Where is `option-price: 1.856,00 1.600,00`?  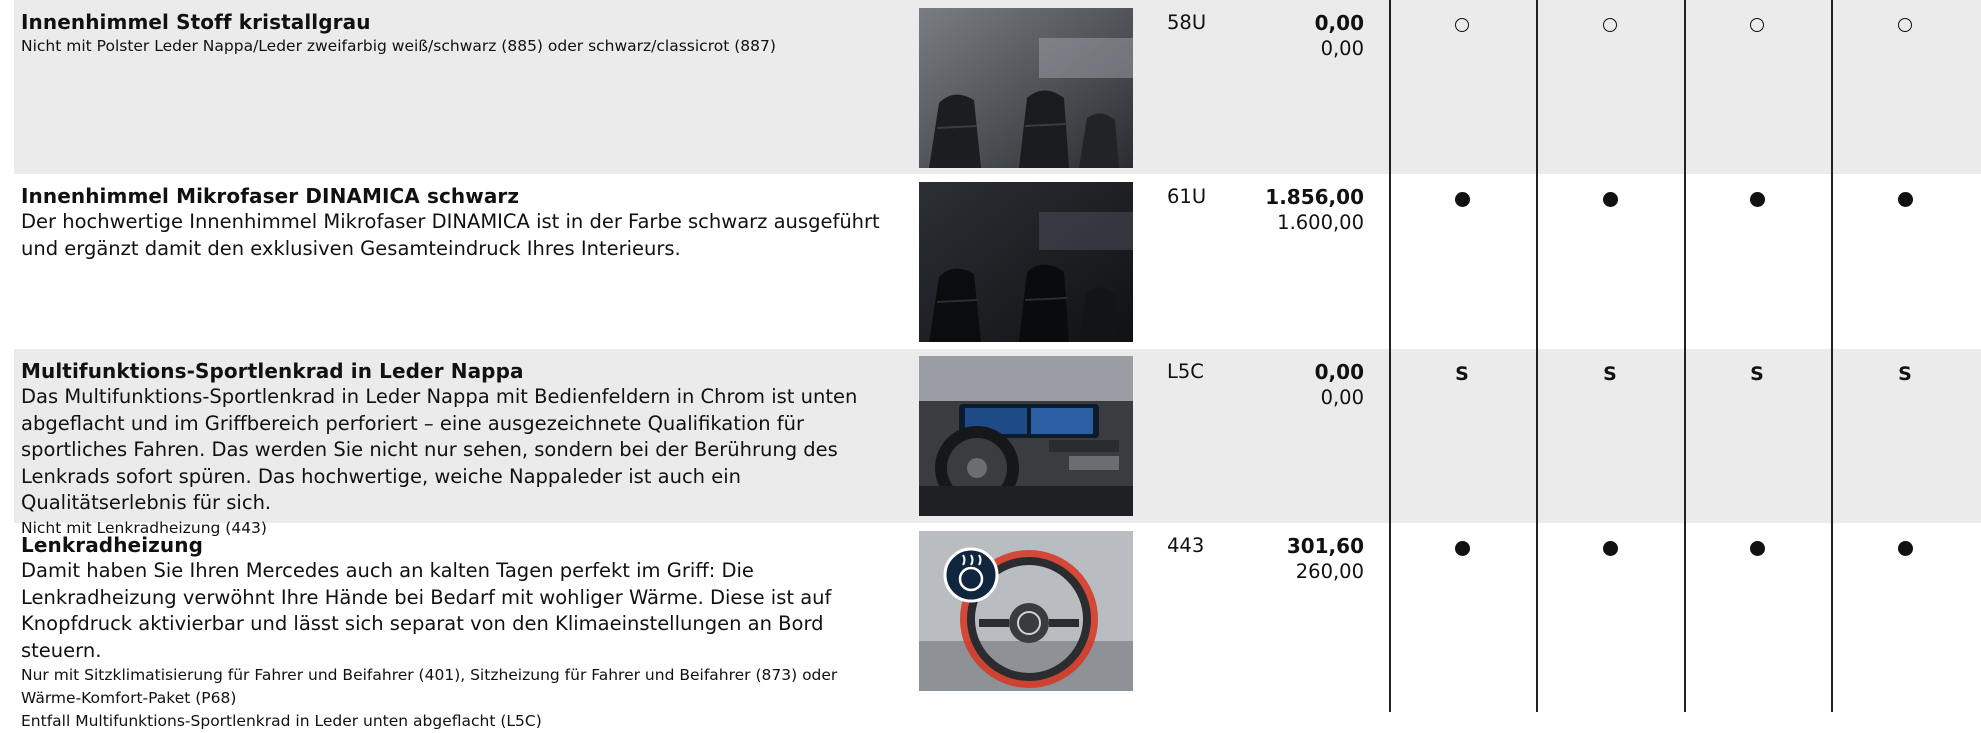 option-price: 1.856,00 1.600,00 is located at coordinates (1309, 210).